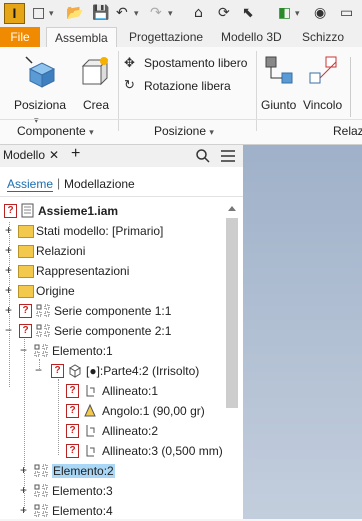 Image resolution: width=362 pixels, height=521 pixels. I want to click on tree-label: Elemento:1, so click(82, 351).